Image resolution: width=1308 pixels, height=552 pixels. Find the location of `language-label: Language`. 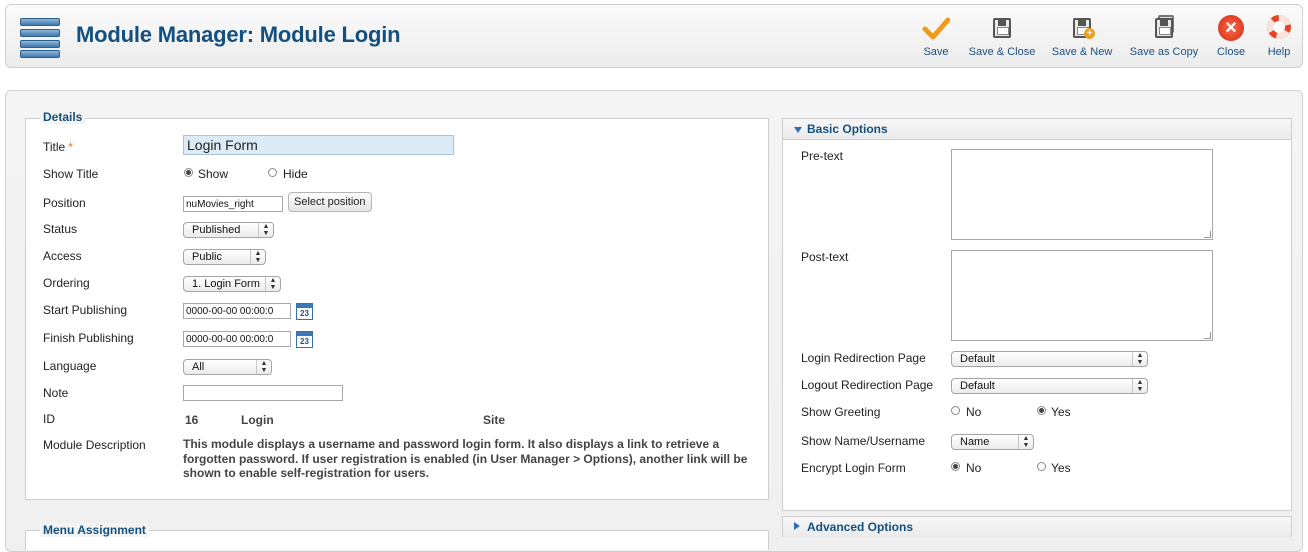

language-label: Language is located at coordinates (70, 366).